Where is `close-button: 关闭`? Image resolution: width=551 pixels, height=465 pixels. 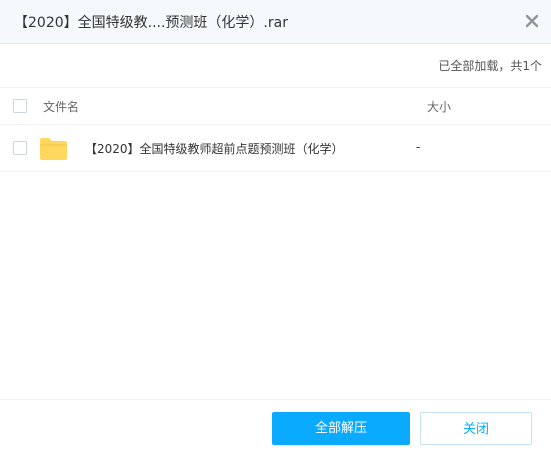 close-button: 关闭 is located at coordinates (476, 428).